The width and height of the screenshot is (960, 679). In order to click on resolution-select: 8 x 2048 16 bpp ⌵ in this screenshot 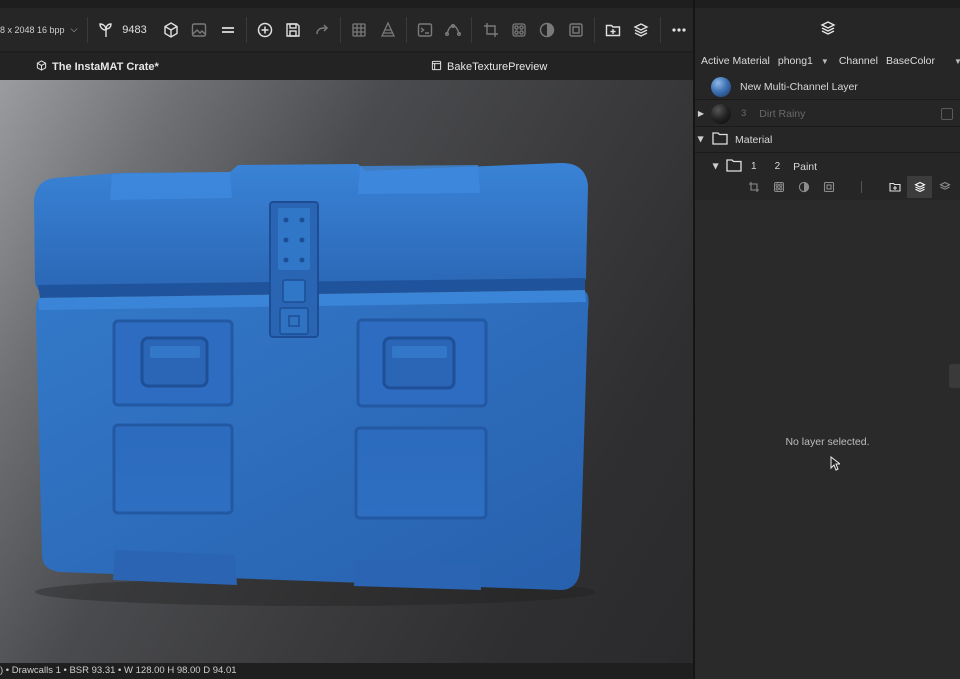, I will do `click(41, 29)`.